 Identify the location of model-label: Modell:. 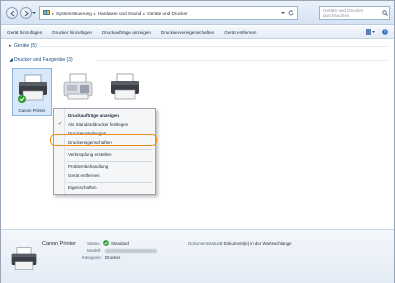
(94, 250).